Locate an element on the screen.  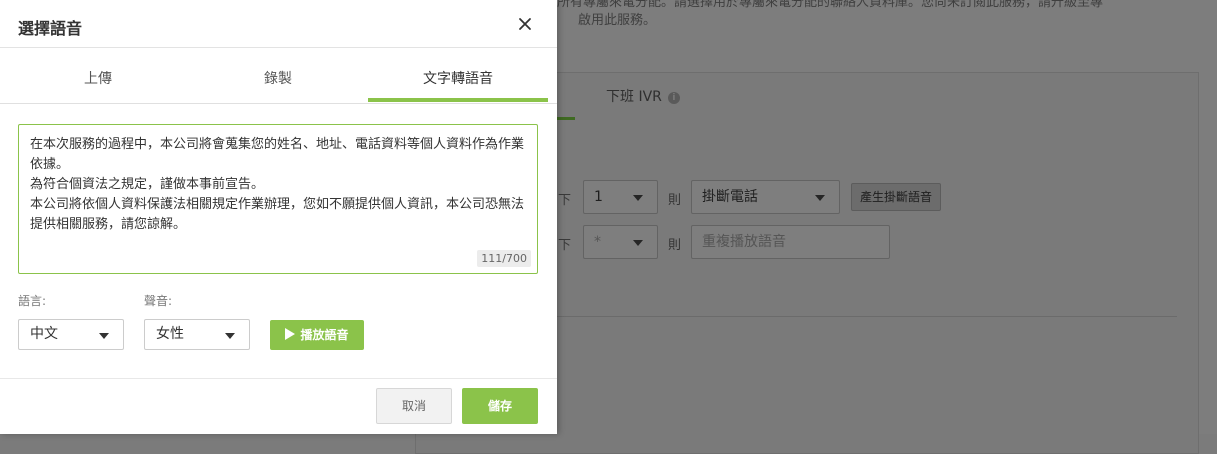
divider is located at coordinates (866, 316).